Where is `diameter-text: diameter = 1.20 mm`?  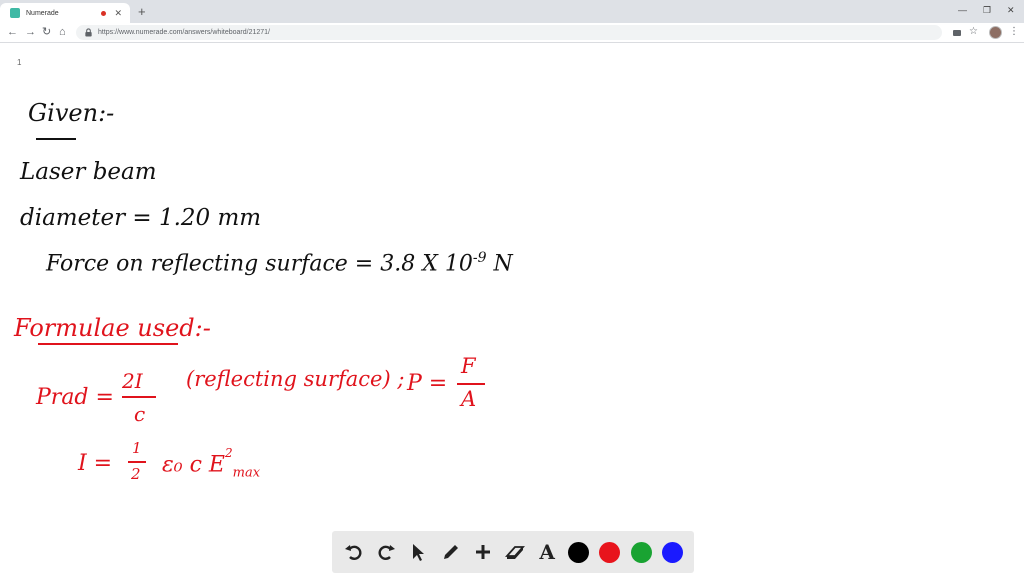 diameter-text: diameter = 1.20 mm is located at coordinates (141, 218).